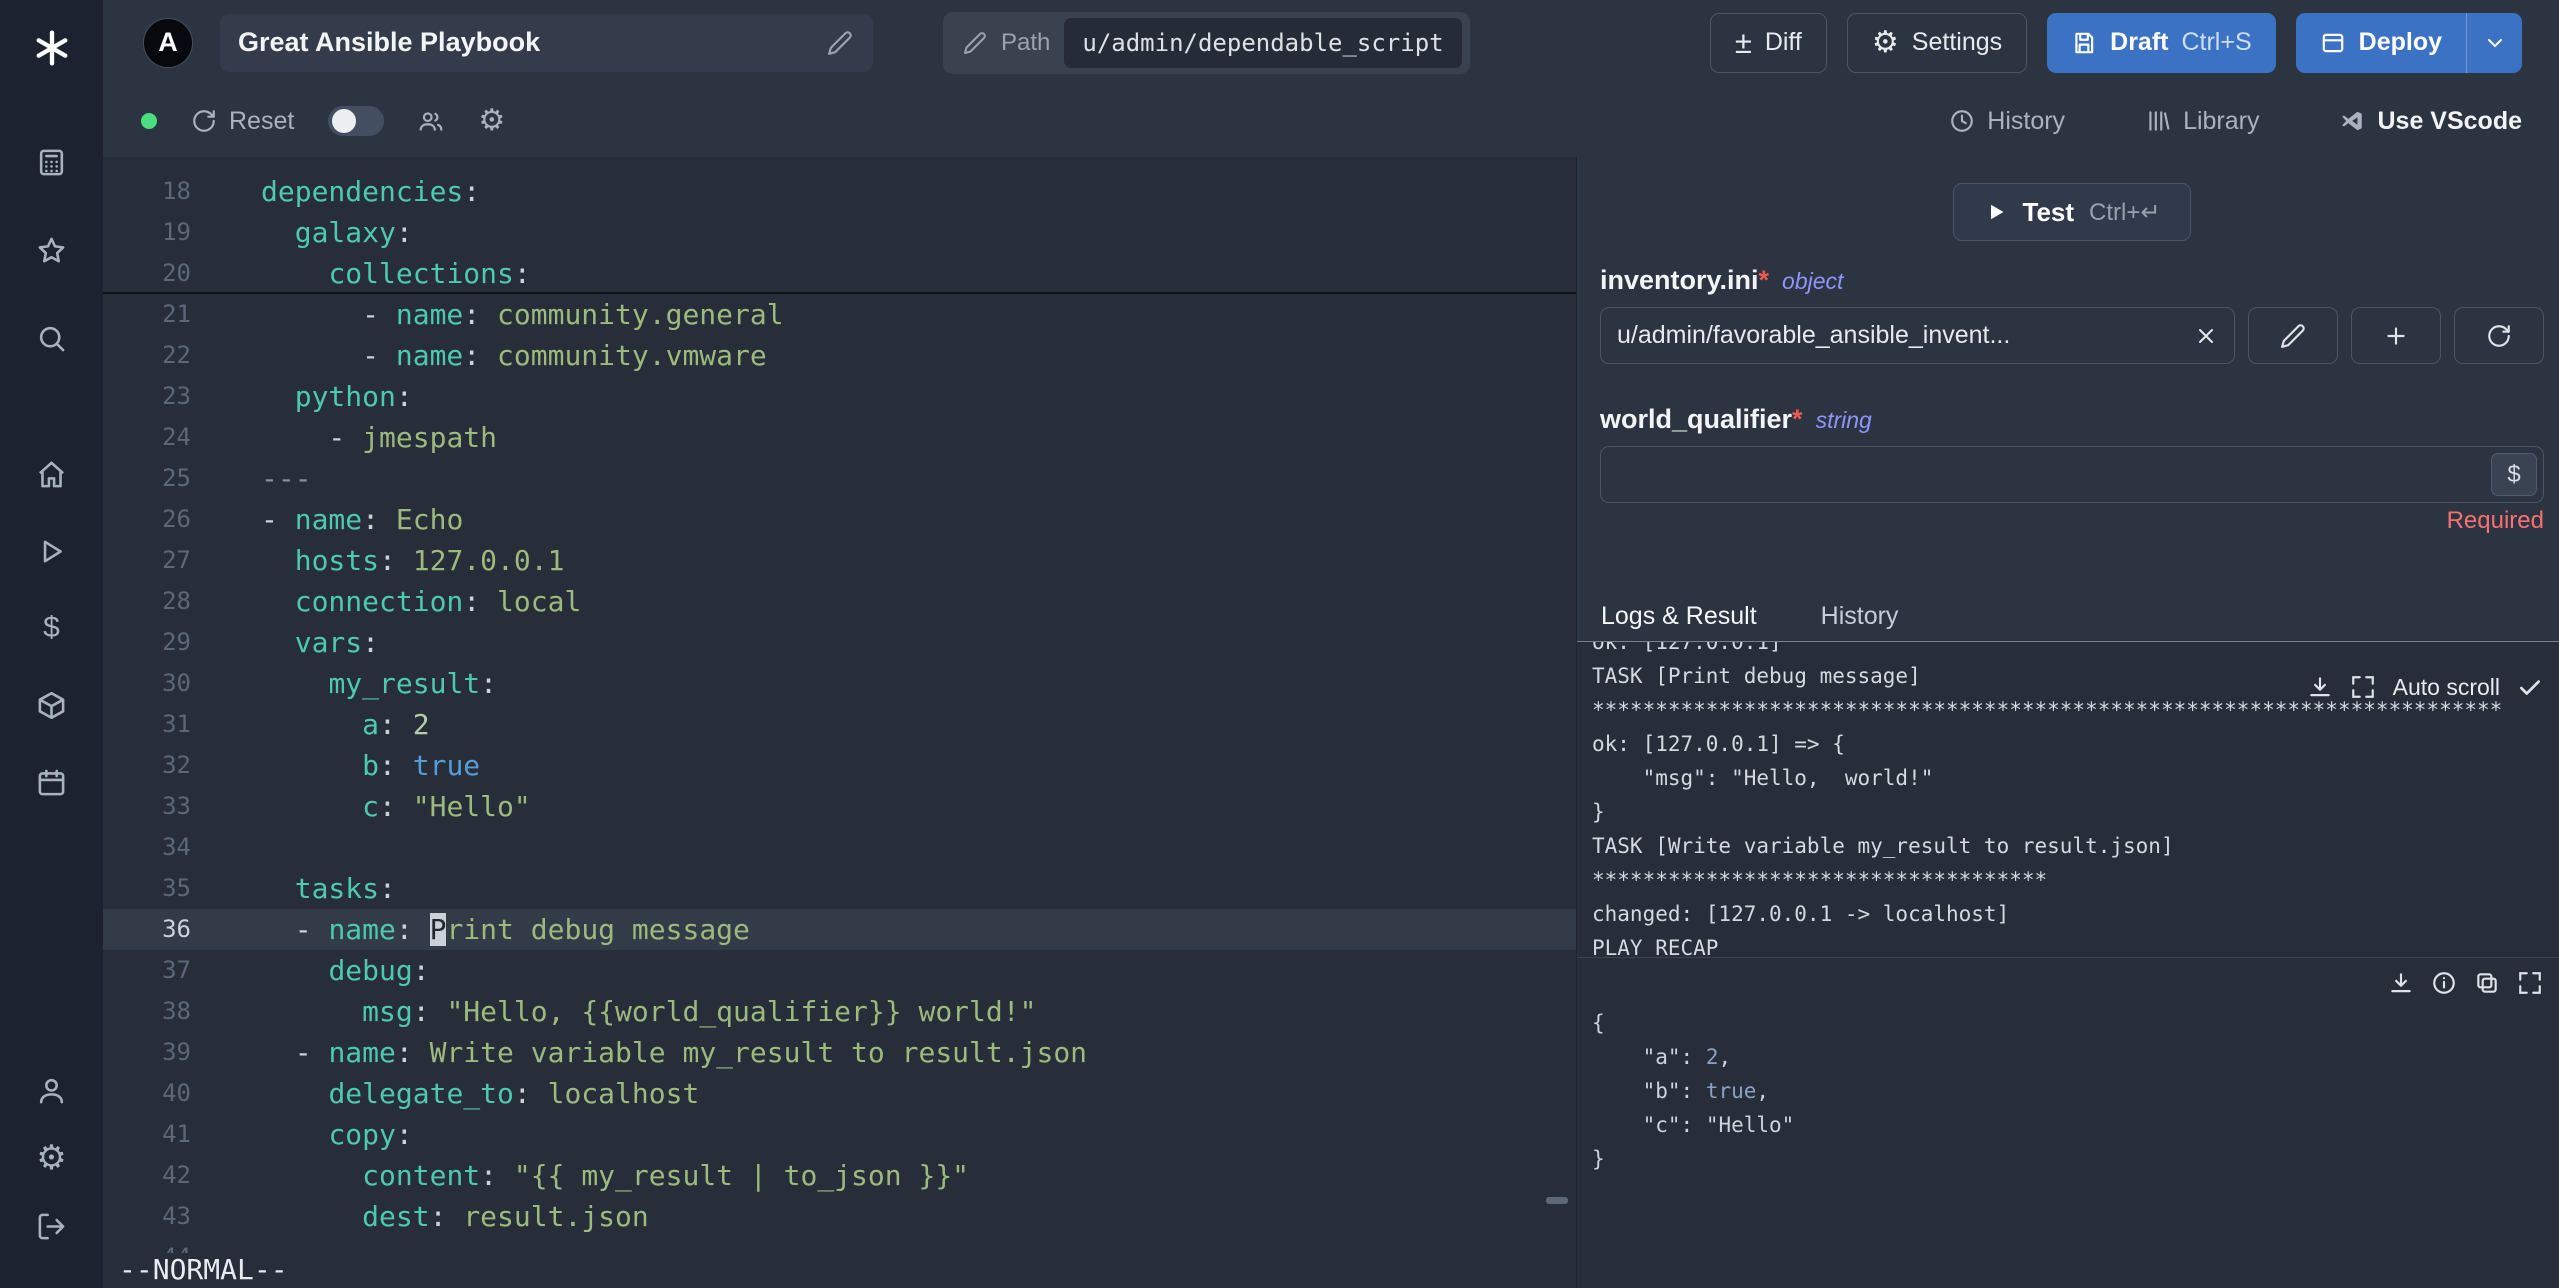  I want to click on copy-icon, so click(2487, 983).